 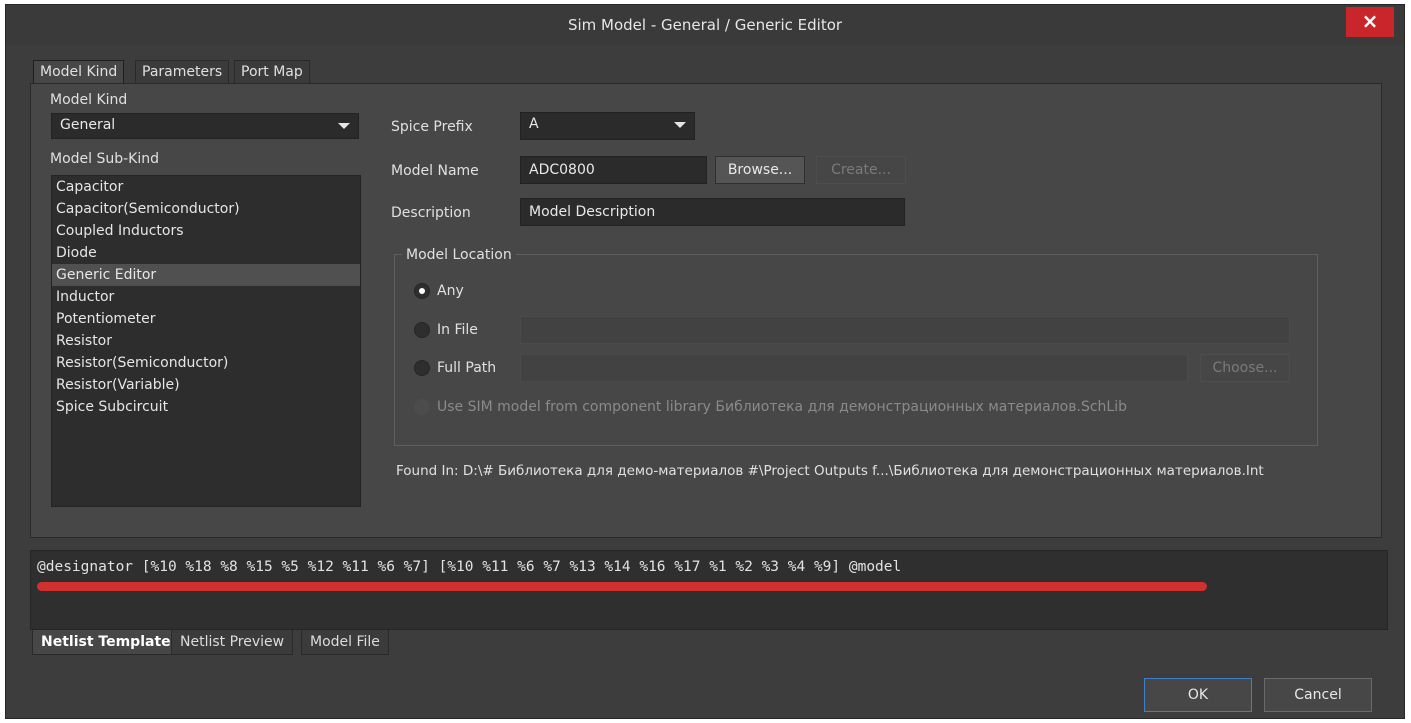 I want to click on full-path-field, so click(x=854, y=368).